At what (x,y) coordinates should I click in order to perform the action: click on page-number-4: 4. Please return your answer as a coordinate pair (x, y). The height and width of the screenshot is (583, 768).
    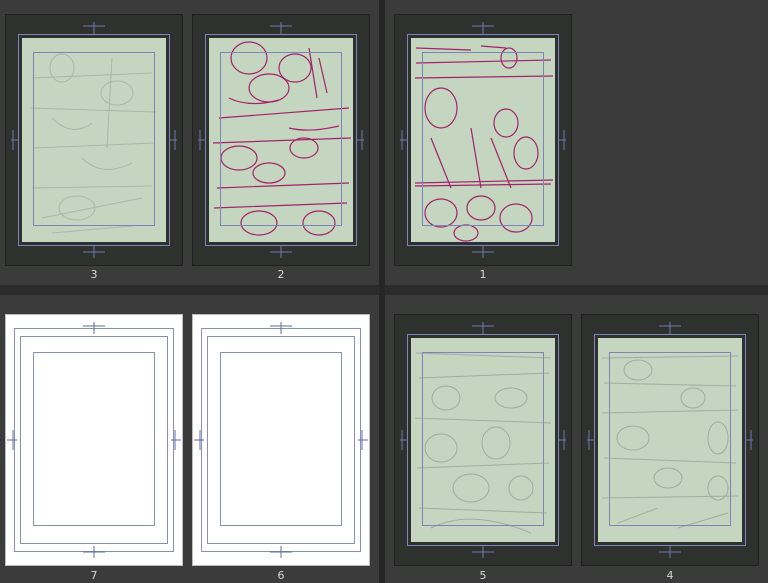
    Looking at the image, I should click on (670, 575).